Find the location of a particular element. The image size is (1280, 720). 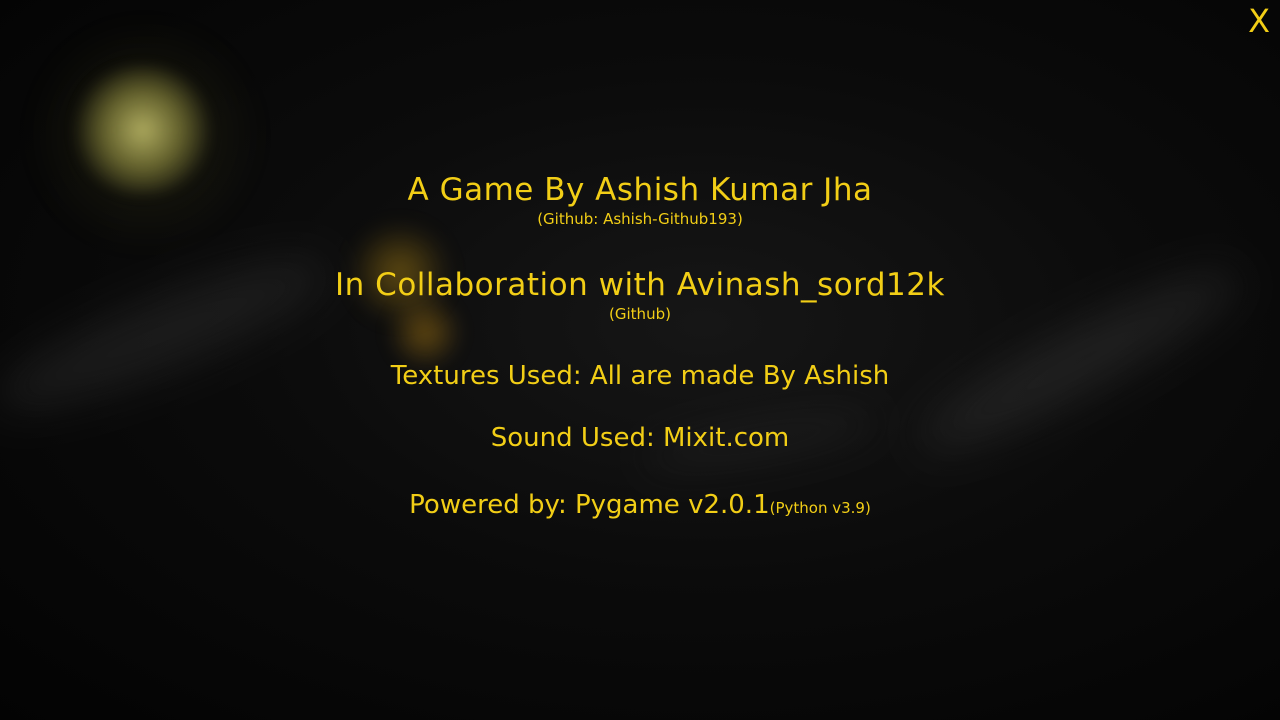

powered-label: Powered by: Pygame v2.0.1 is located at coordinates (589, 505).